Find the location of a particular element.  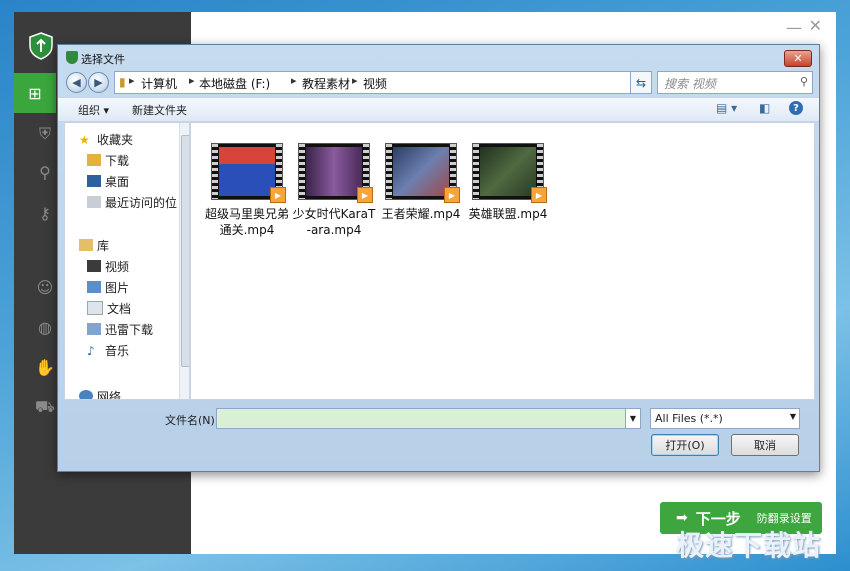

nav-label: 视频 is located at coordinates (117, 266).